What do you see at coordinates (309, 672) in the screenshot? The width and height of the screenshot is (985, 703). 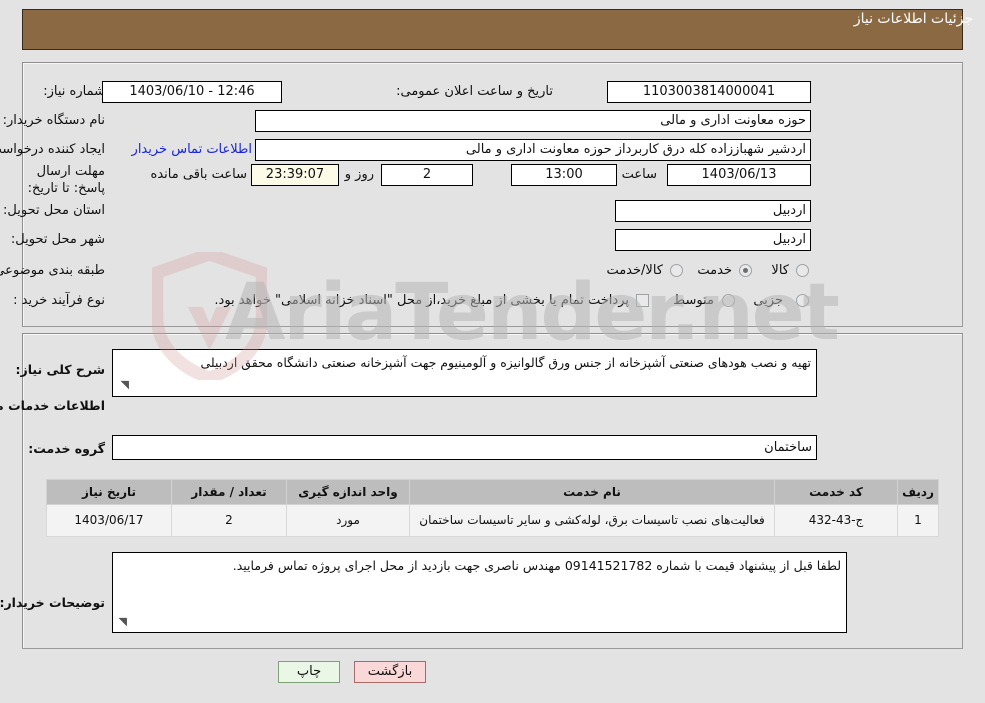 I see `print-button: چاپ` at bounding box center [309, 672].